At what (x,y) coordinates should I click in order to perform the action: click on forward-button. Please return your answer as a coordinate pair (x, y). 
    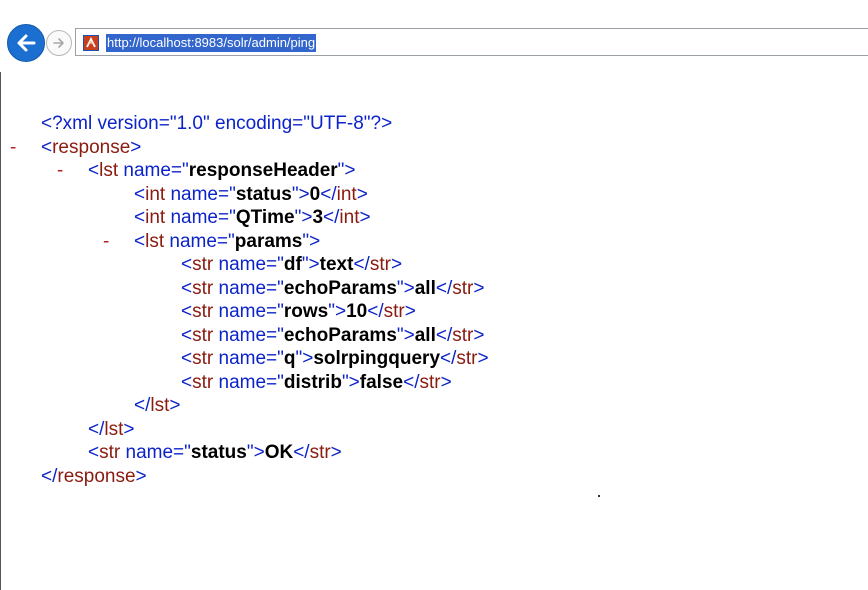
    Looking at the image, I should click on (59, 43).